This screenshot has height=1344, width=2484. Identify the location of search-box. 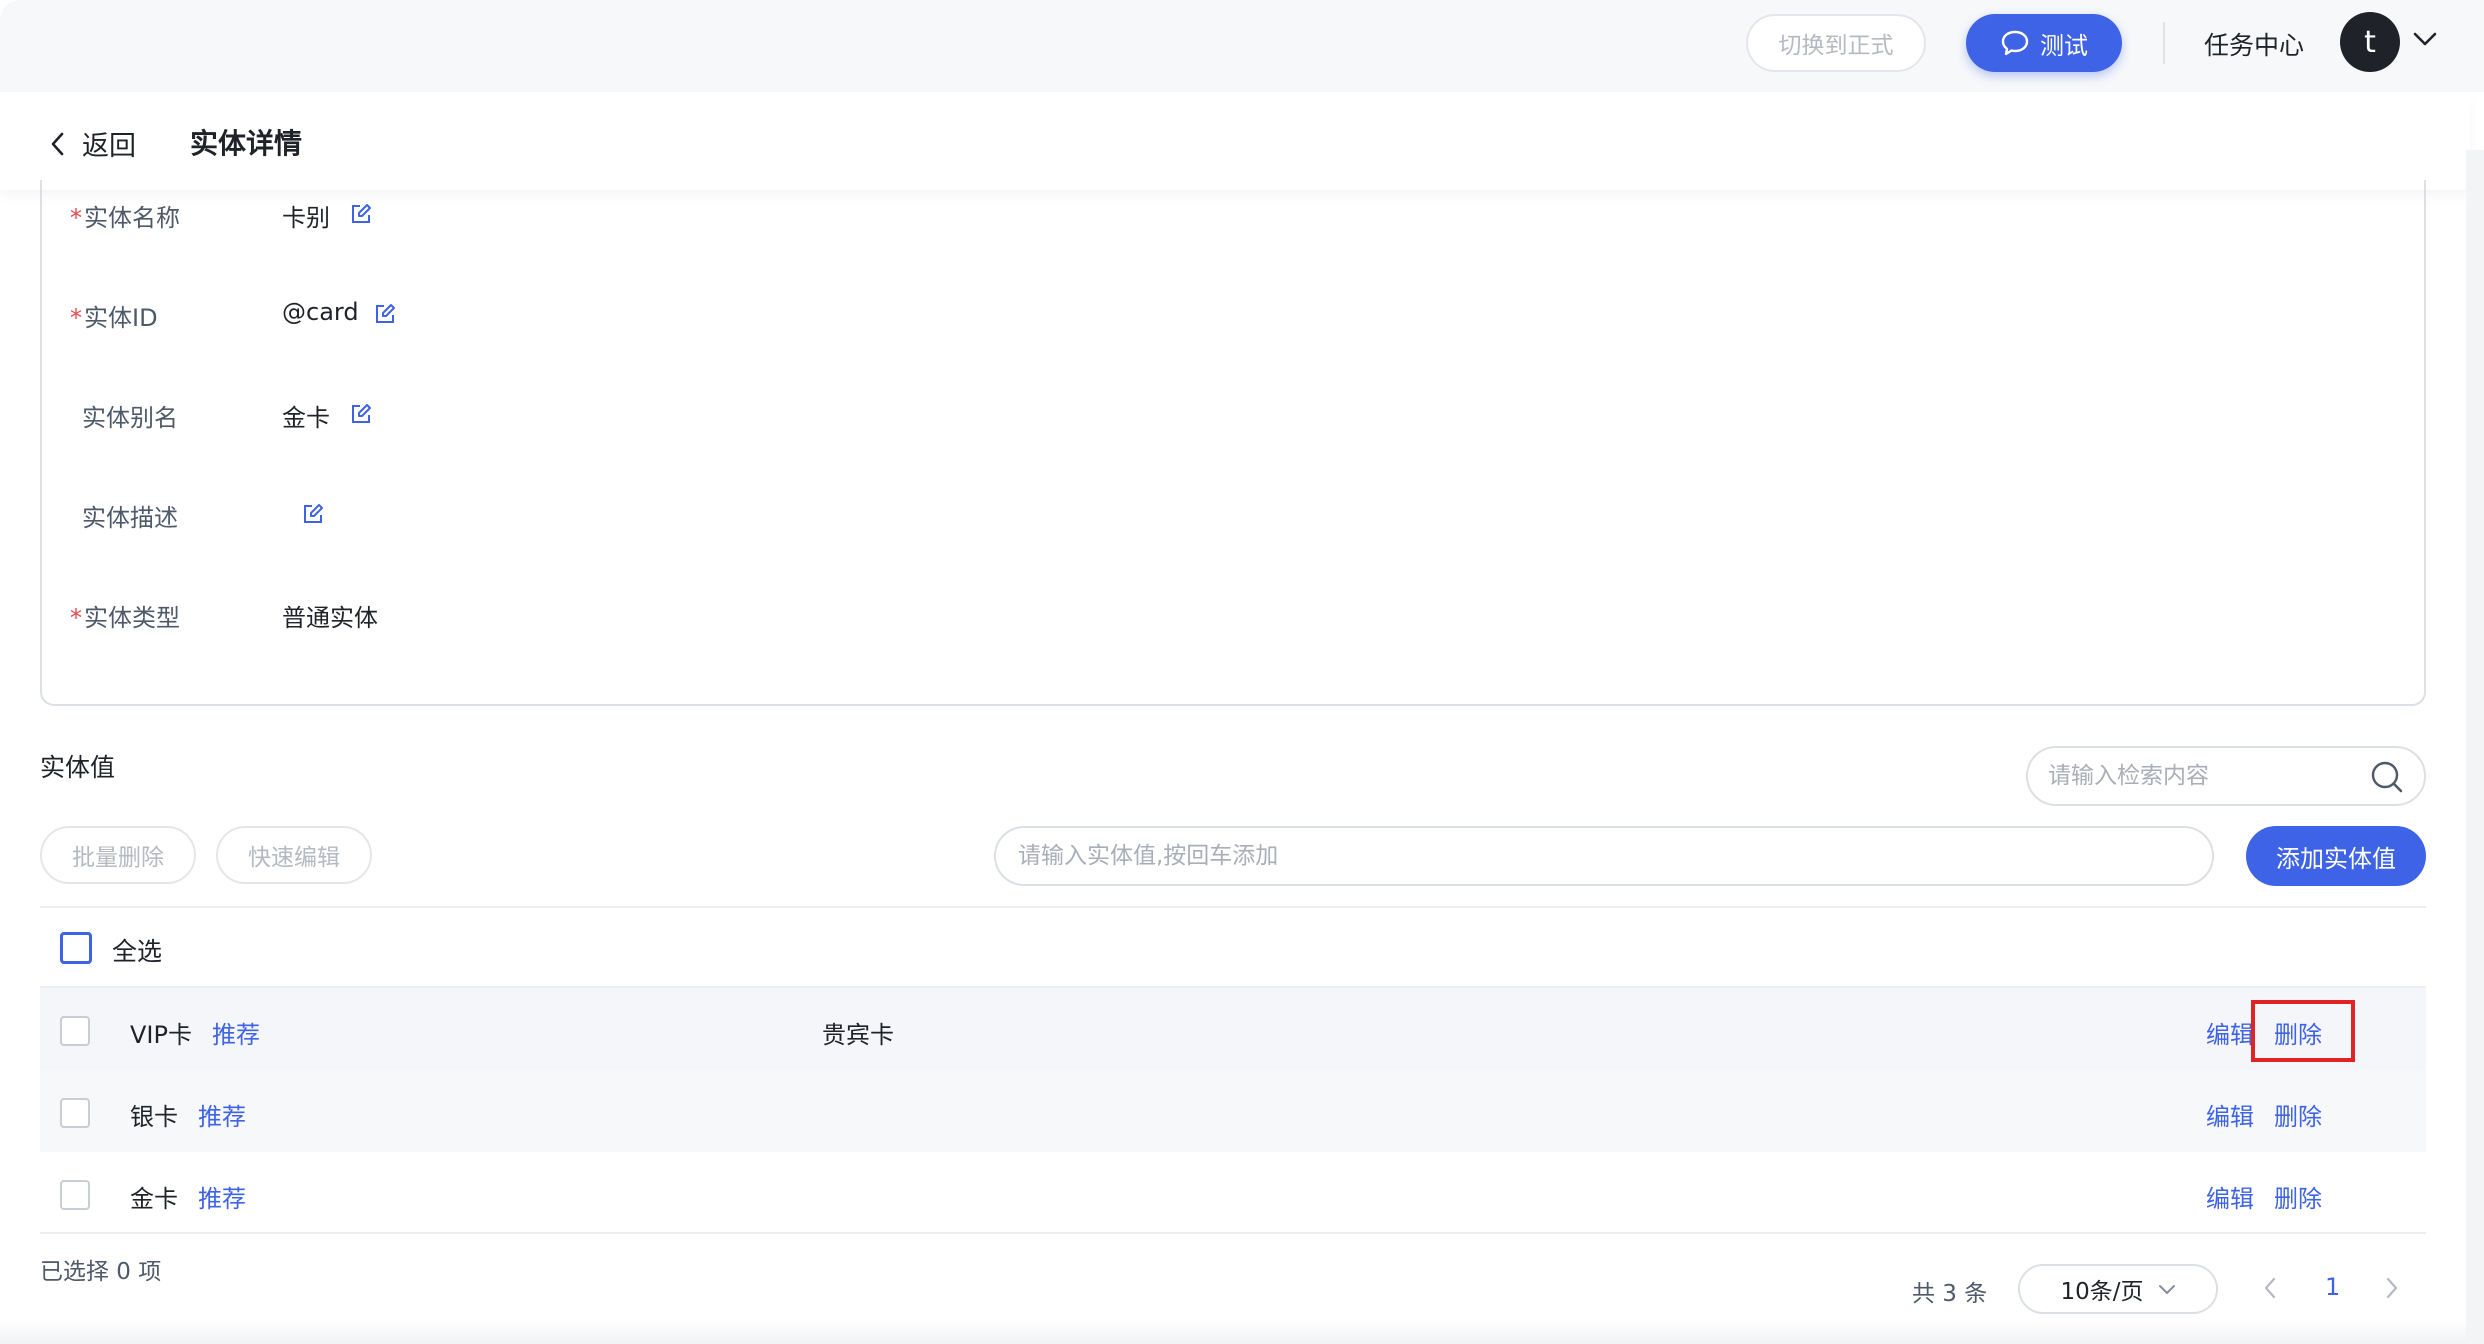
(2226, 776).